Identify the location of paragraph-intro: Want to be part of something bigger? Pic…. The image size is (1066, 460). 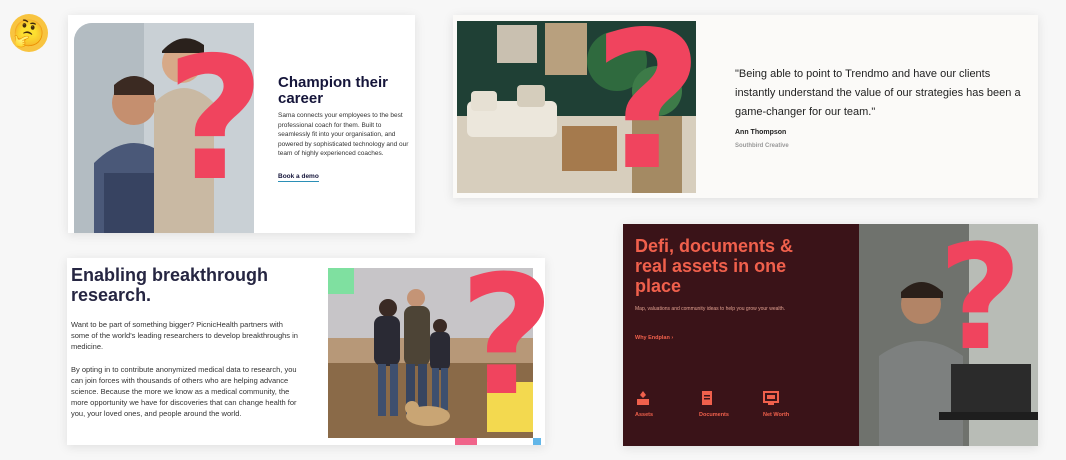
(184, 335).